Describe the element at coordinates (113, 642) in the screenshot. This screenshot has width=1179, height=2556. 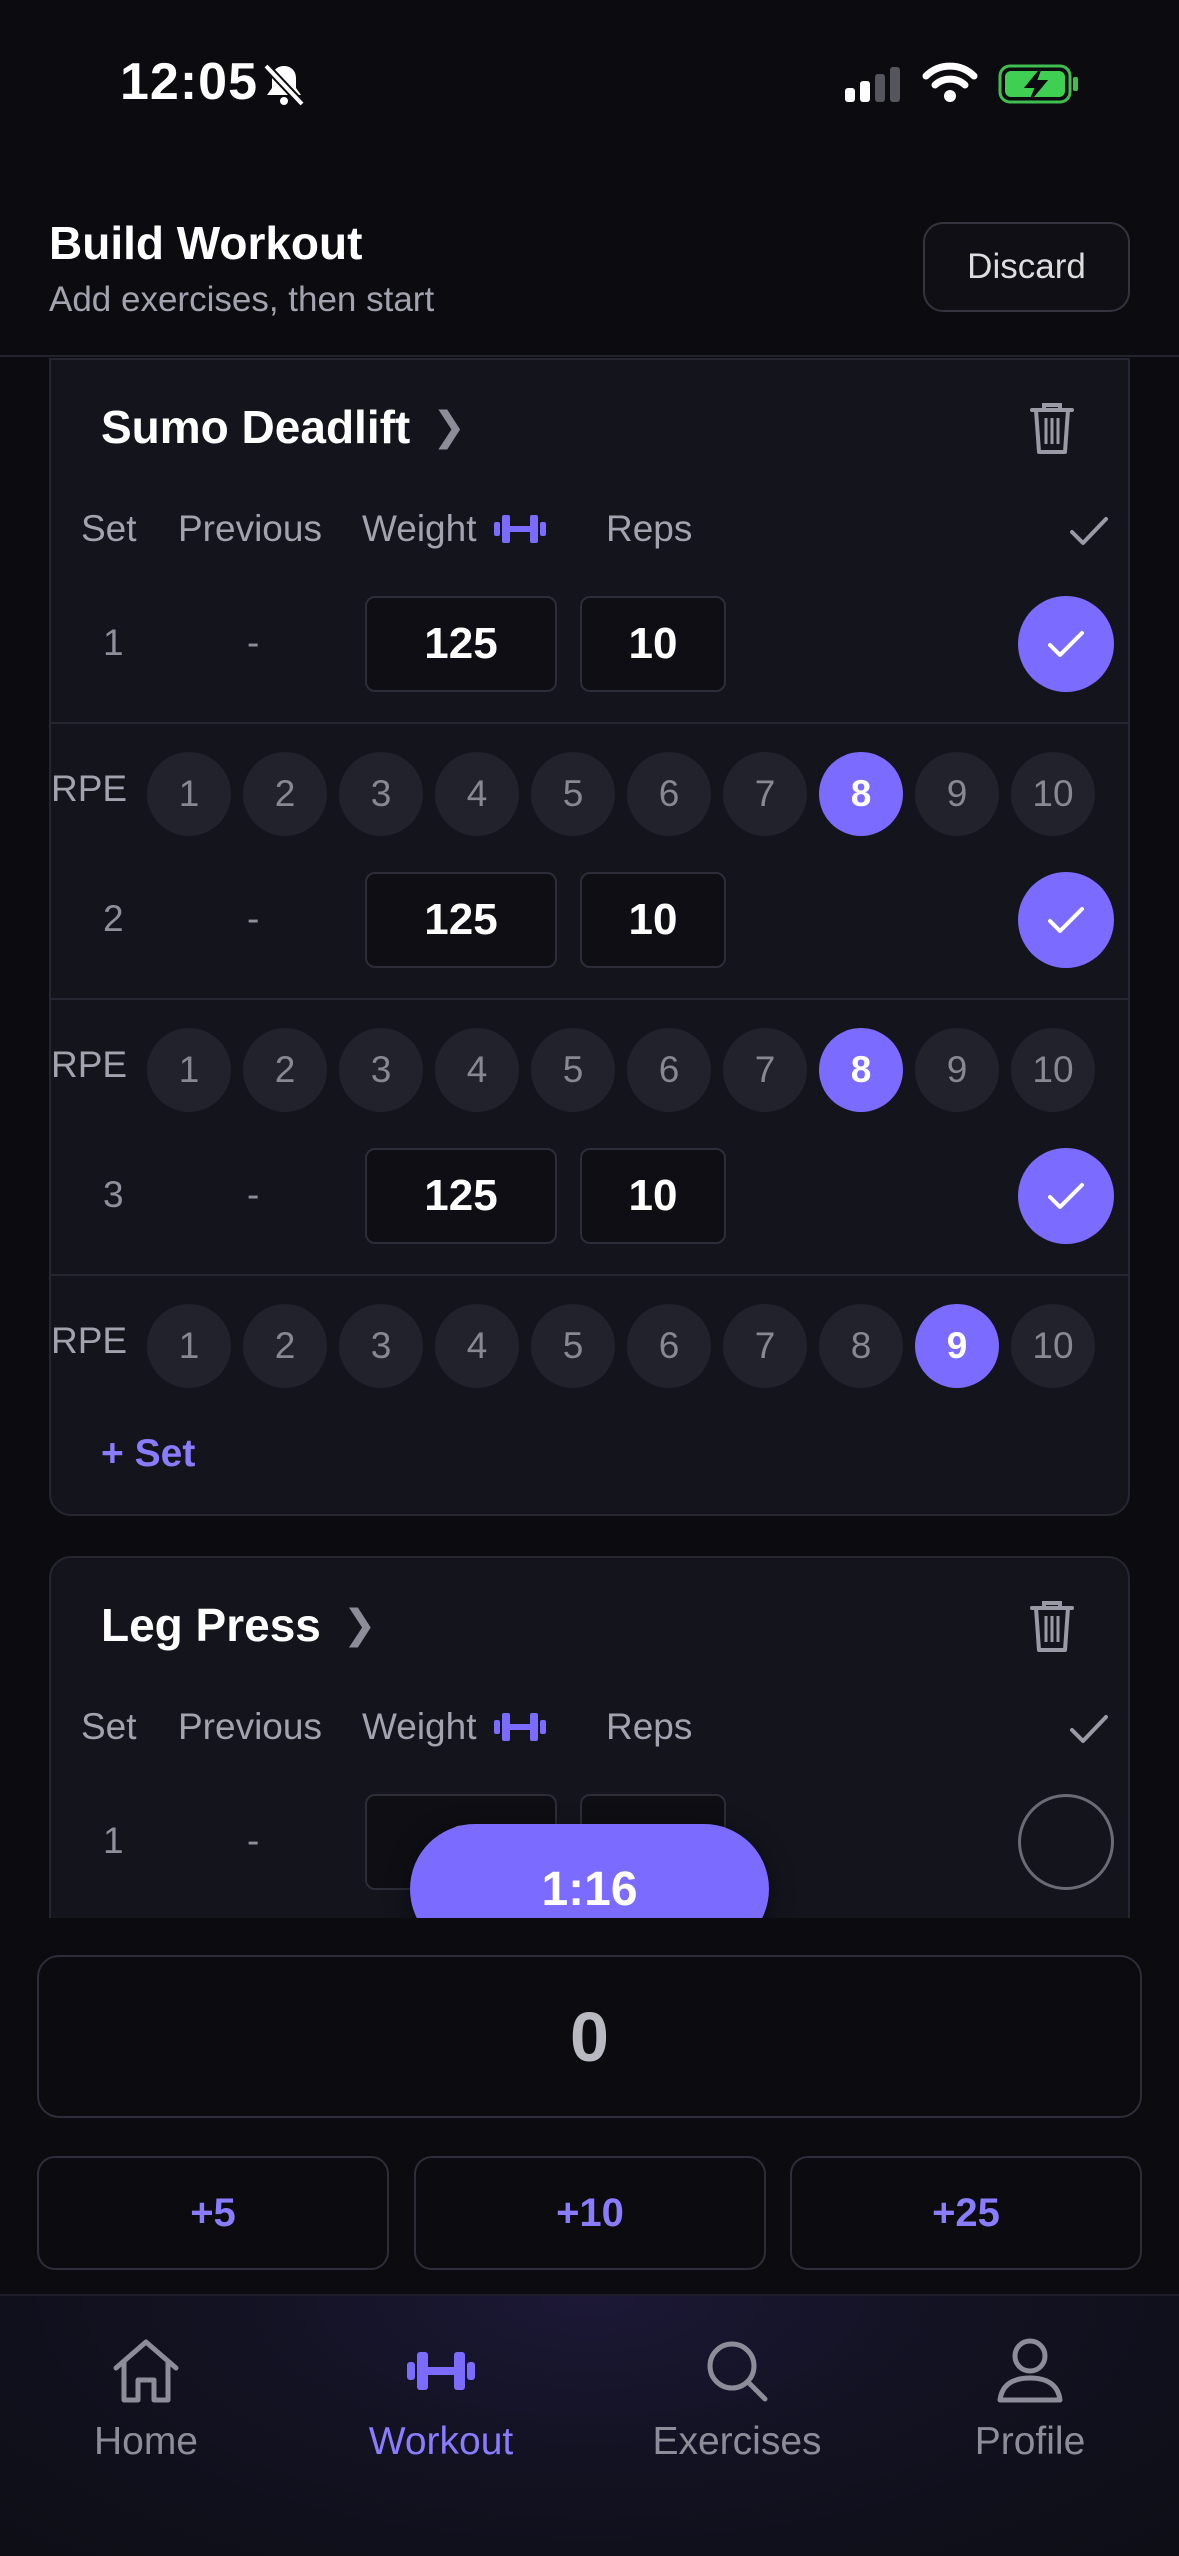
I see `set-number: 1` at that location.